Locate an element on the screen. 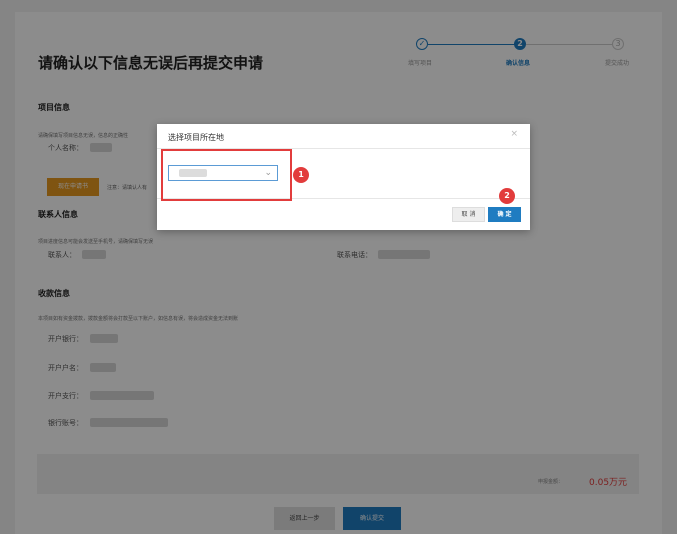 This screenshot has height=534, width=677. highlight-frame is located at coordinates (226, 175).